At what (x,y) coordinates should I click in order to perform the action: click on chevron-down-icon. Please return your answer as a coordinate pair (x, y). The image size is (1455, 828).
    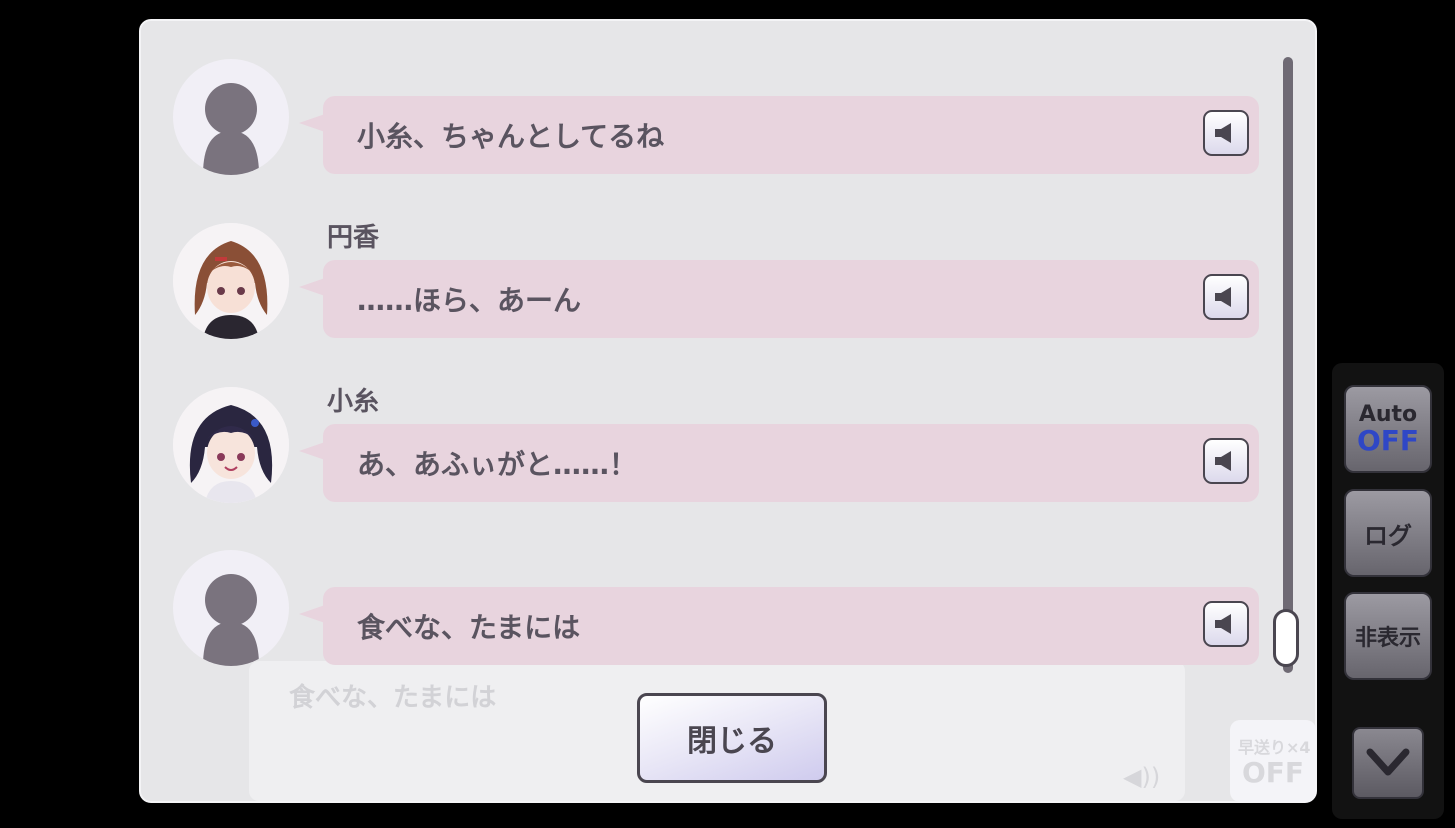
    Looking at the image, I should click on (1388, 762).